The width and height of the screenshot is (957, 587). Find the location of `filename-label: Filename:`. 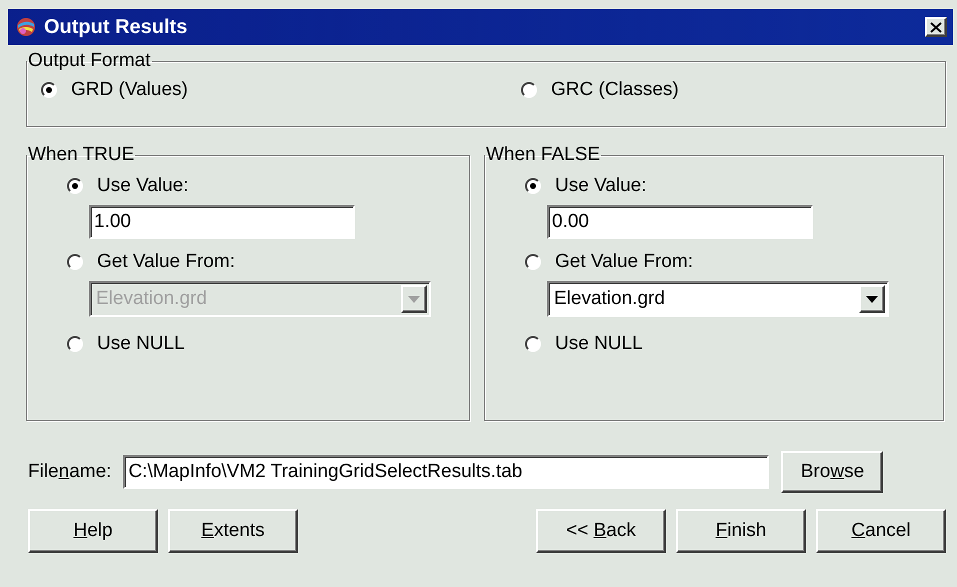

filename-label: Filename: is located at coordinates (70, 472).